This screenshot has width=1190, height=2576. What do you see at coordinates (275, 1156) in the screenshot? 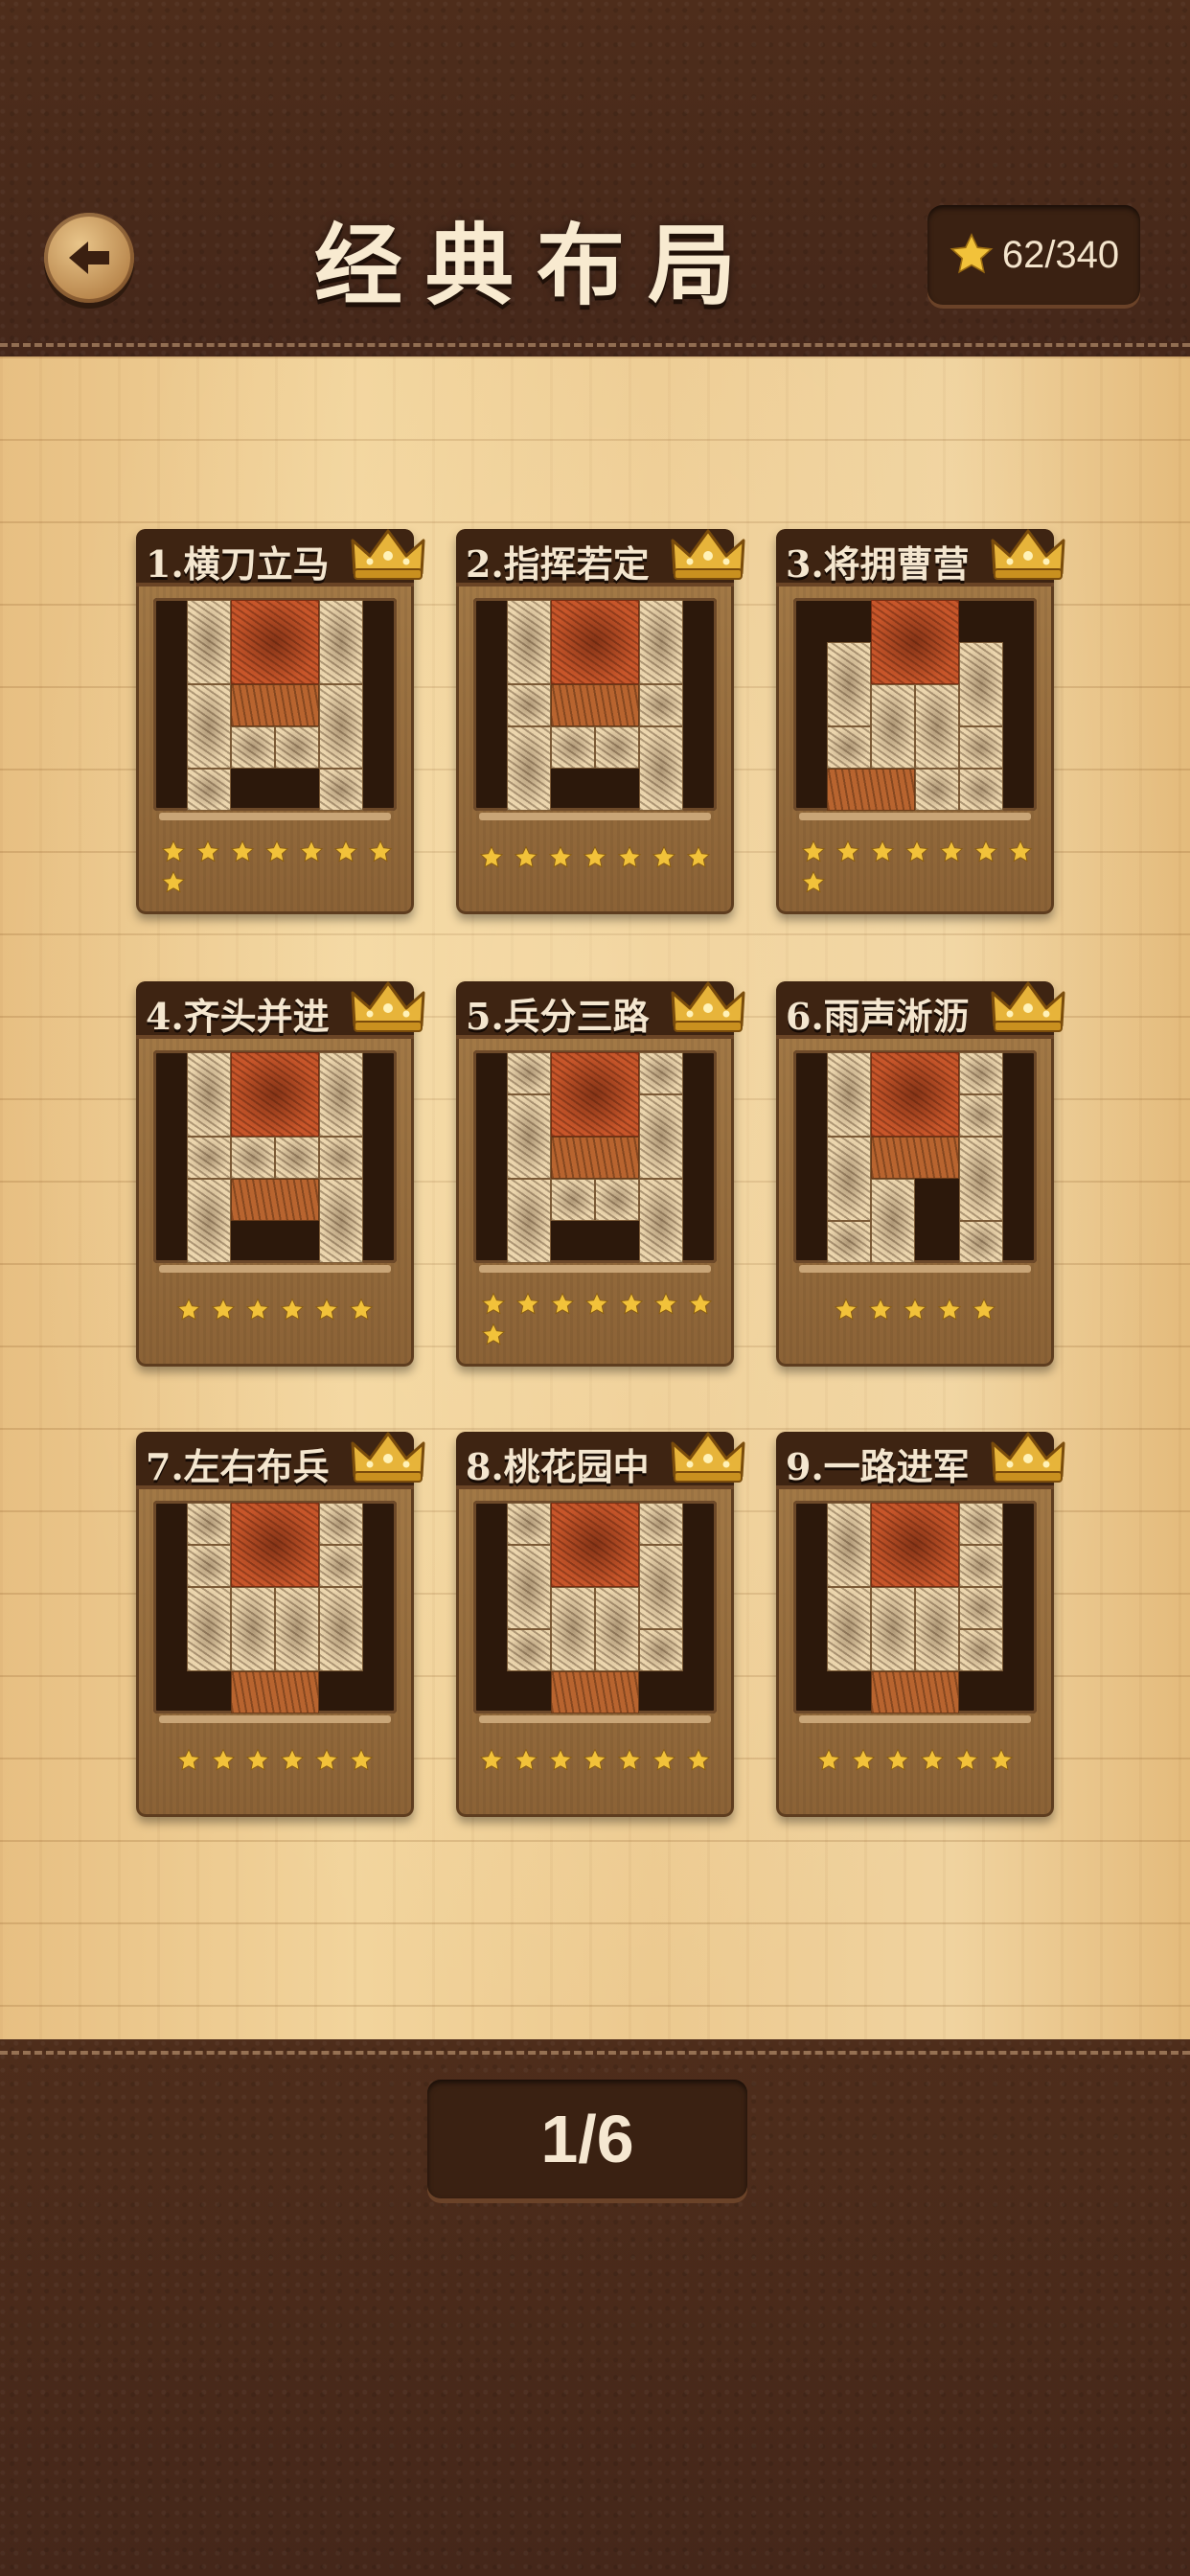
I see `level-4-board-preview` at bounding box center [275, 1156].